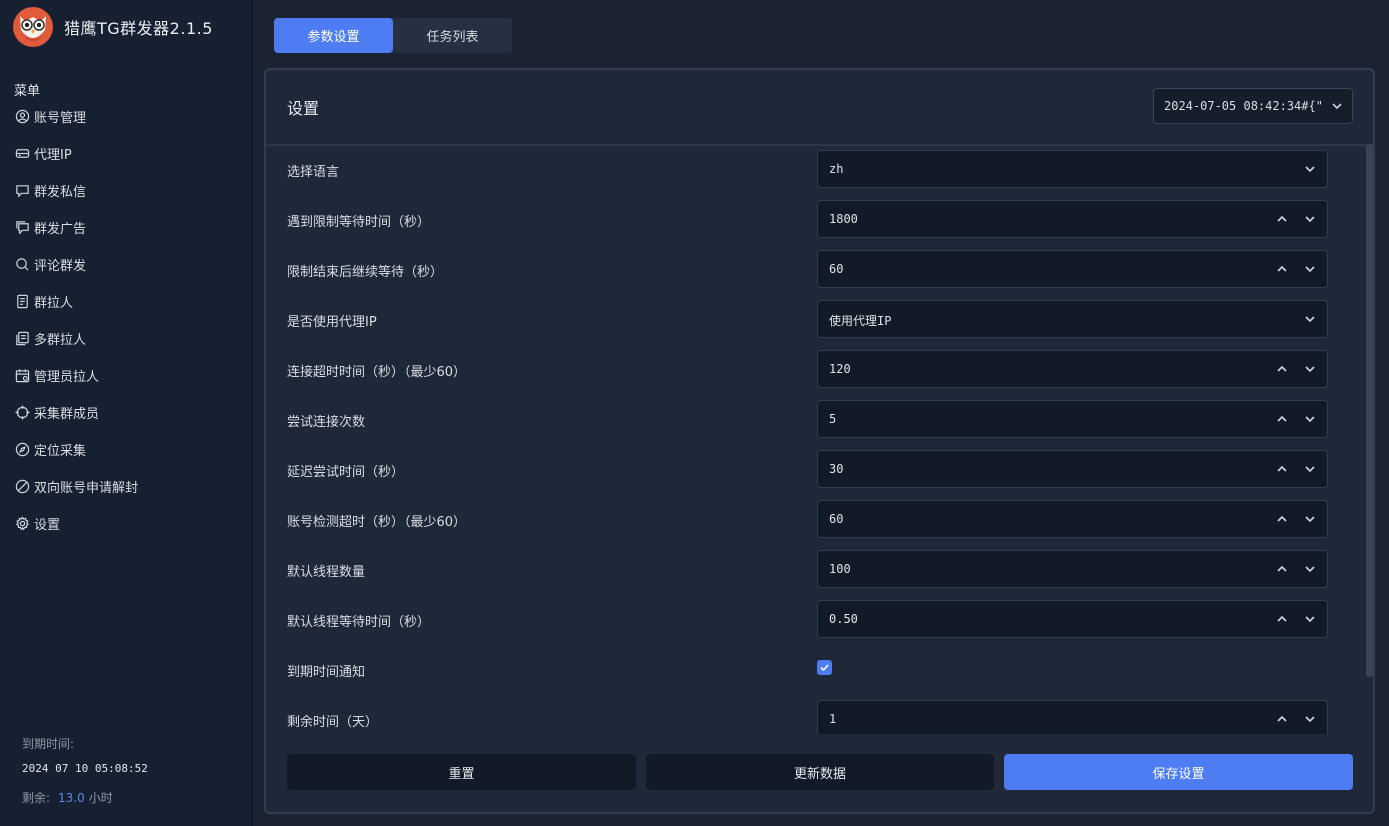 The height and width of the screenshot is (826, 1389). Describe the element at coordinates (129, 116) in the screenshot. I see `sidebar-item-accounts: 账号管理` at that location.